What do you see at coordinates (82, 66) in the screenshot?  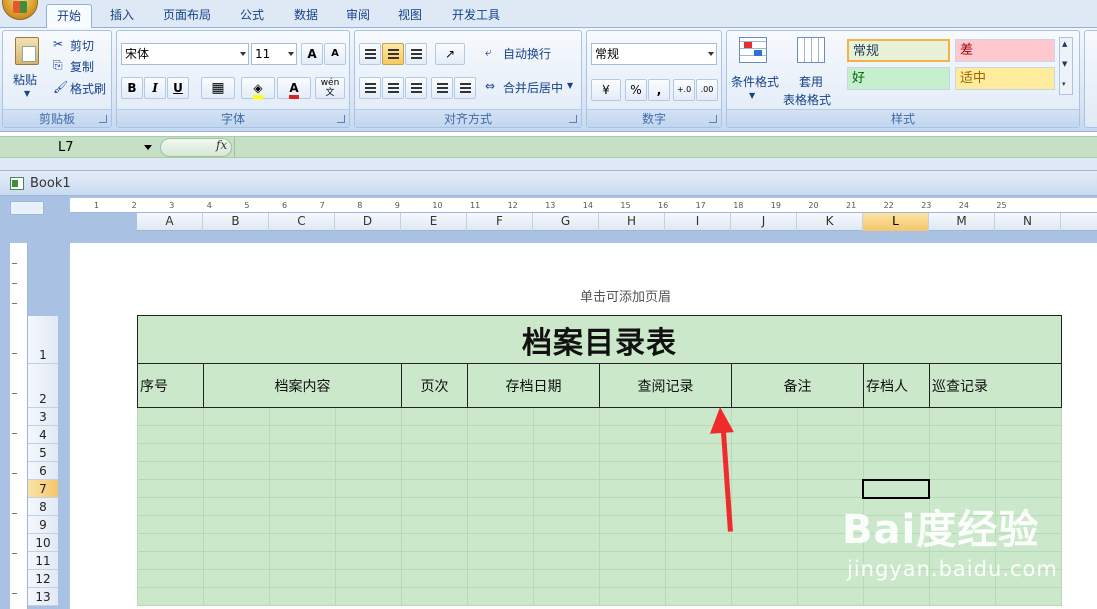 I see `copy-button: 复制` at bounding box center [82, 66].